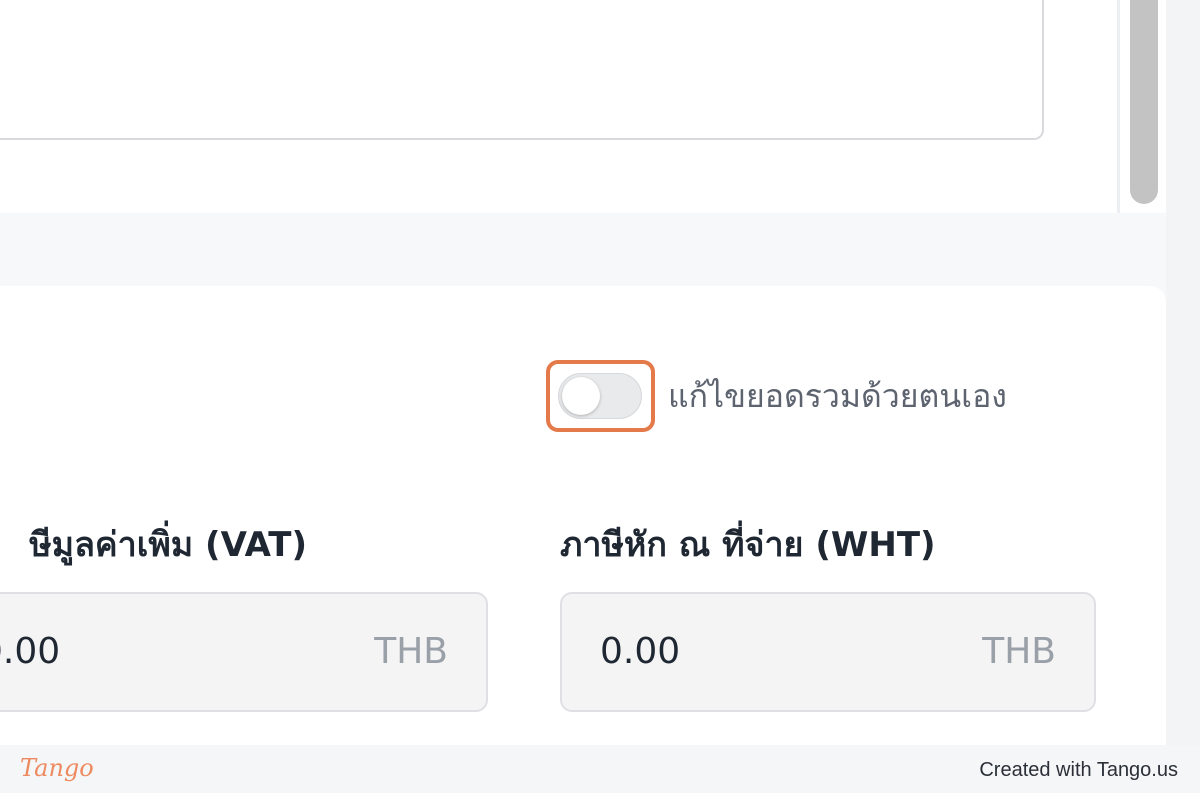 The height and width of the screenshot is (793, 1200). Describe the element at coordinates (837, 396) in the screenshot. I see `manual-total-label: แก้ไขยอดรวมด้วยตนเอง` at that location.